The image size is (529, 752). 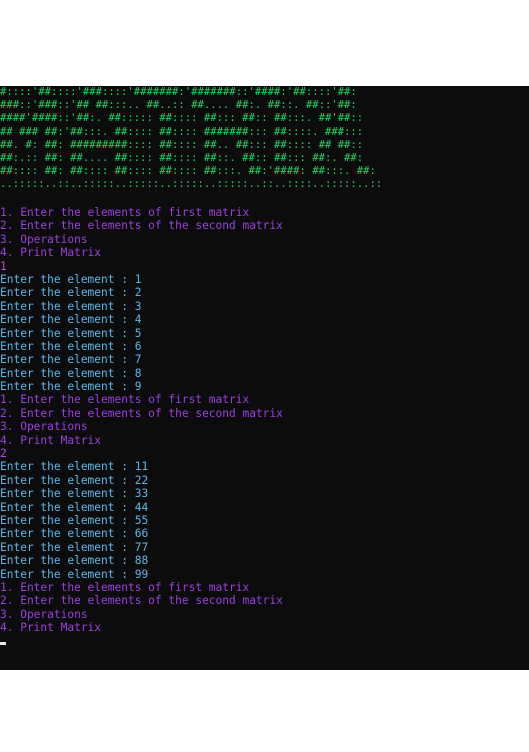 What do you see at coordinates (74, 547) in the screenshot?
I see `prompt-output-line: Enter the element : 77` at bounding box center [74, 547].